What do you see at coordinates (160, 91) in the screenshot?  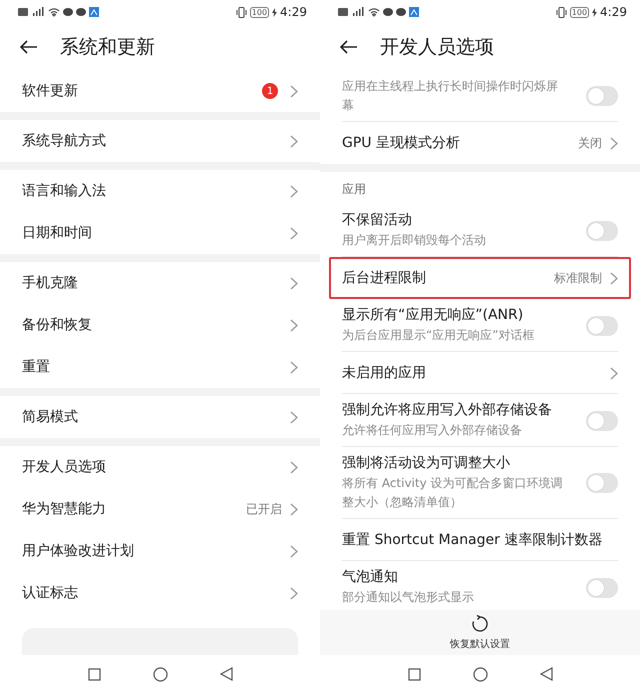 I see `settings-row: 软件更新 1` at bounding box center [160, 91].